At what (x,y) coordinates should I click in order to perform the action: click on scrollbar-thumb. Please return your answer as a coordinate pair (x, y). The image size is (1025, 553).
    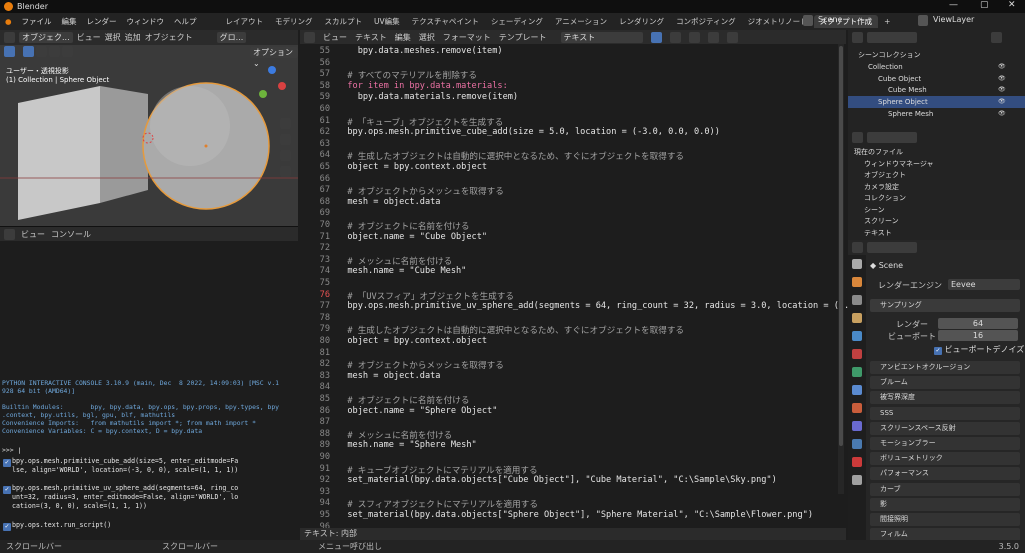
    Looking at the image, I should click on (841, 246).